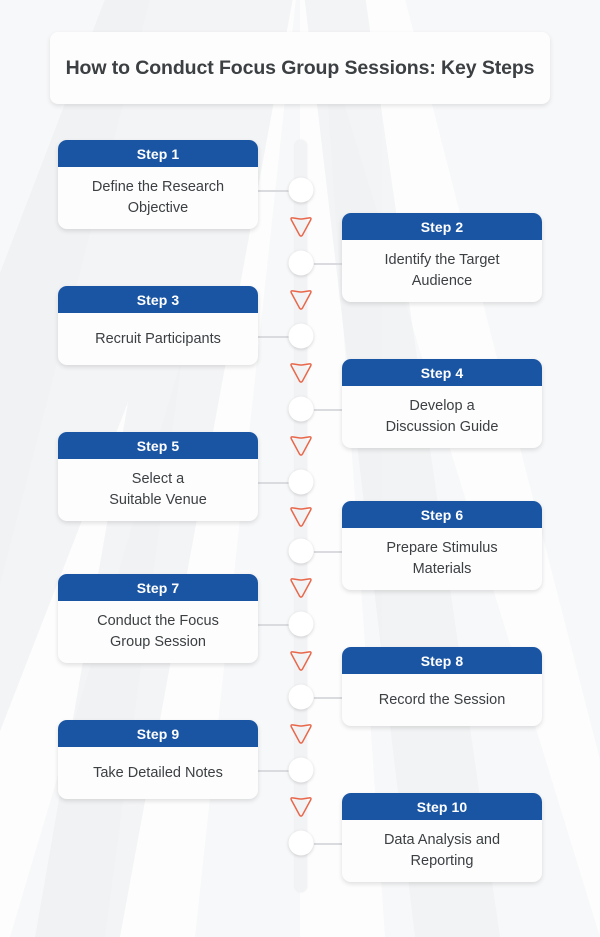  I want to click on step-card-3: Step 3 Recruit Participants, so click(158, 325).